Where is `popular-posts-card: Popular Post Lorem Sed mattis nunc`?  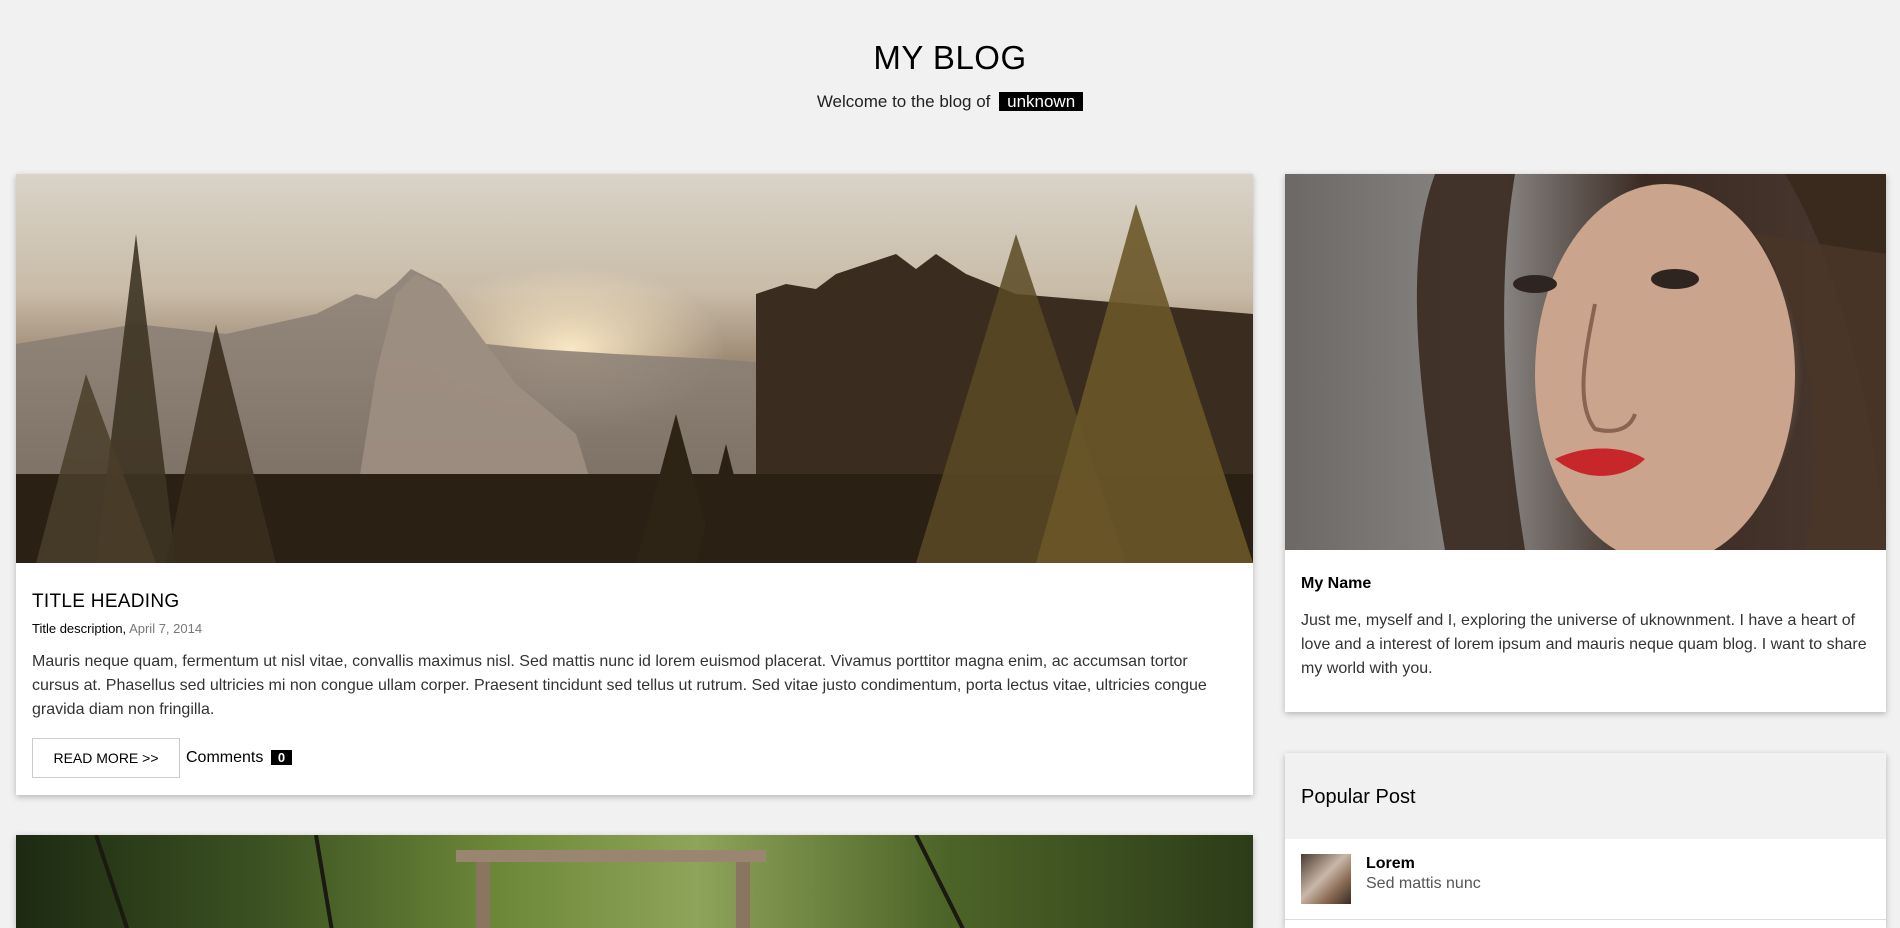
popular-posts-card: Popular Post Lorem Sed mattis nunc is located at coordinates (1585, 840).